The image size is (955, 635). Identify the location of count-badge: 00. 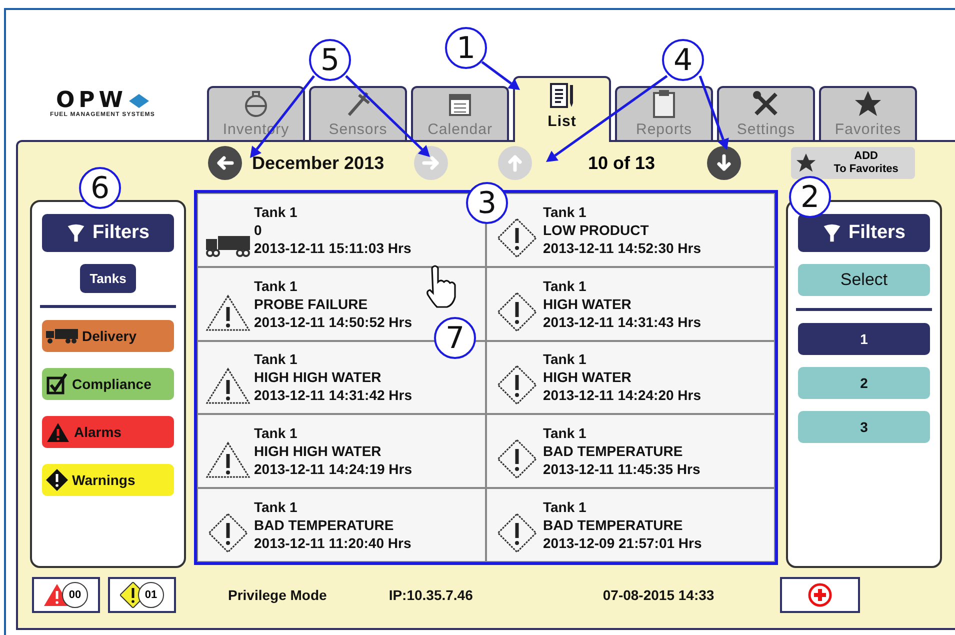
(75, 595).